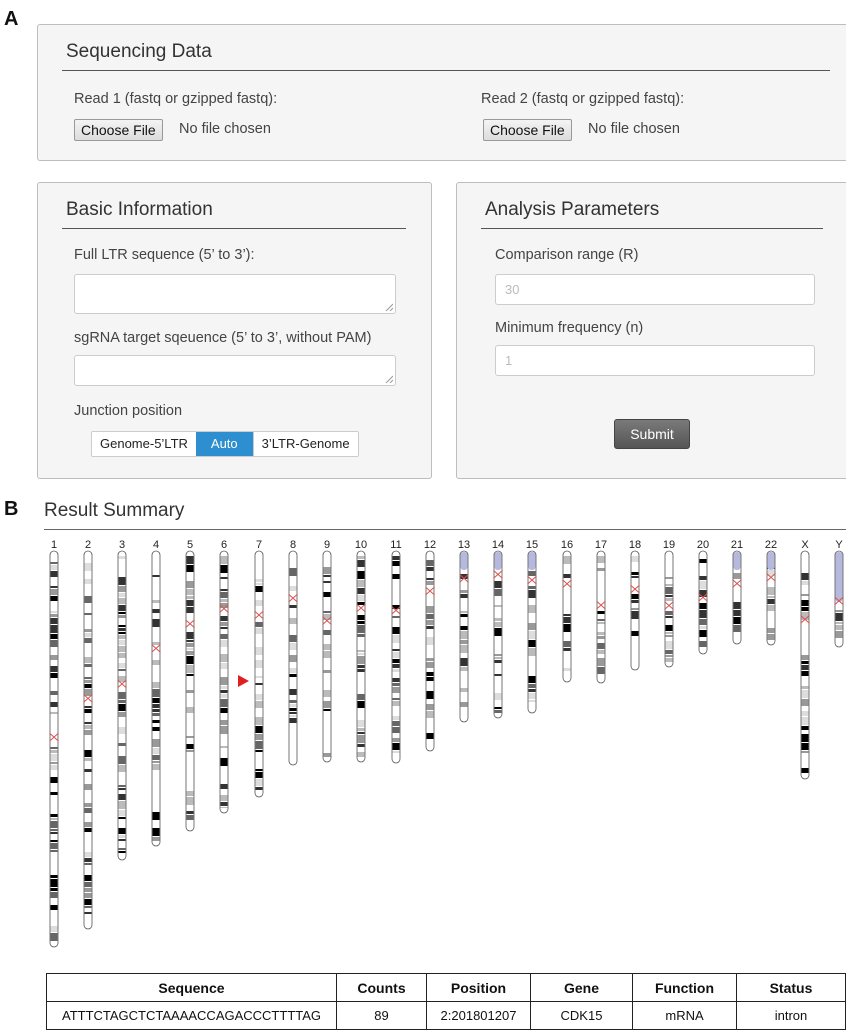 The width and height of the screenshot is (846, 1031). I want to click on chromosome-6: 6, so click(224, 676).